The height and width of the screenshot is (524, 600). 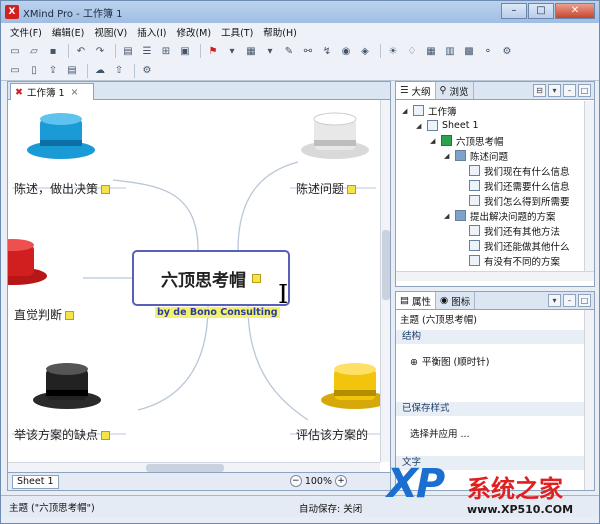 What do you see at coordinates (575, 11) in the screenshot?
I see `close-button: ✕` at bounding box center [575, 11].